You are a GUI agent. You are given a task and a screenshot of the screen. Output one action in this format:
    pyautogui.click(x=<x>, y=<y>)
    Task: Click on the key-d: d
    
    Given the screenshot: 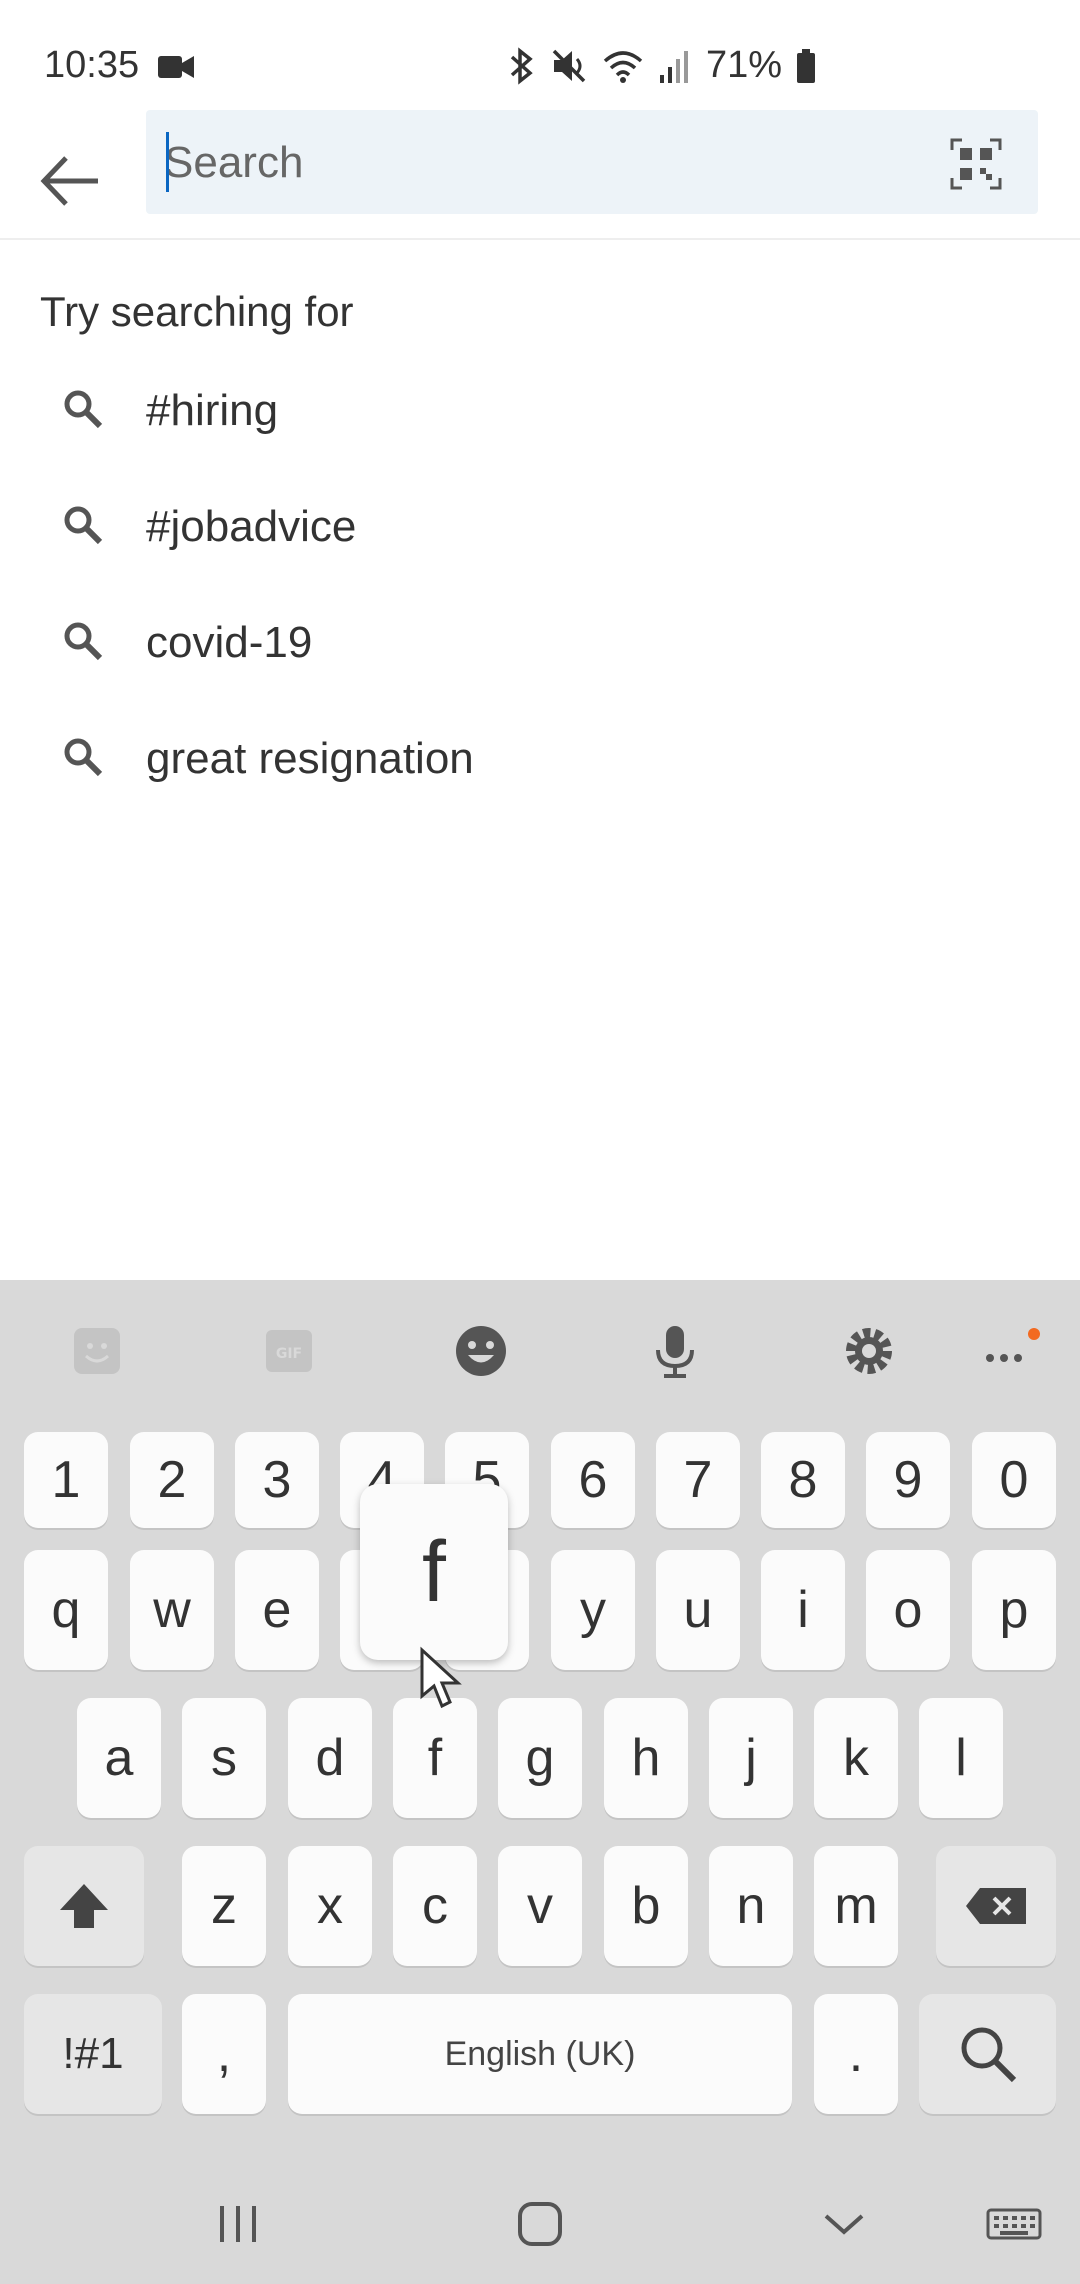 What is the action you would take?
    pyautogui.click(x=330, y=1758)
    